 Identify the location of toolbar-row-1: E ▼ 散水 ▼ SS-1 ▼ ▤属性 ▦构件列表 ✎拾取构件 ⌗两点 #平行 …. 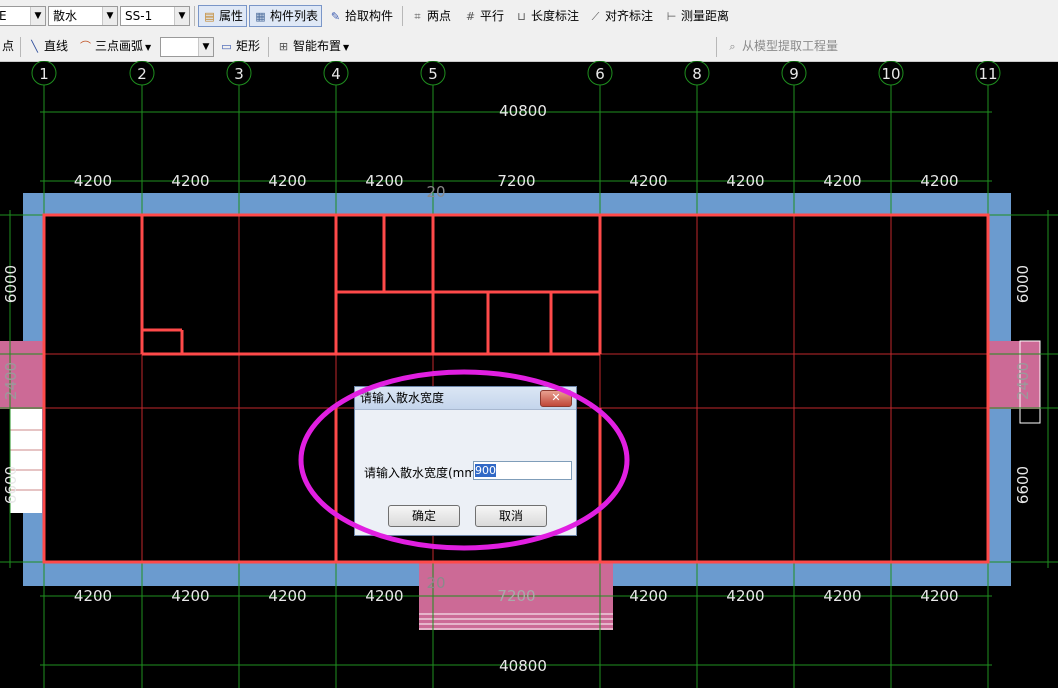
(529, 16).